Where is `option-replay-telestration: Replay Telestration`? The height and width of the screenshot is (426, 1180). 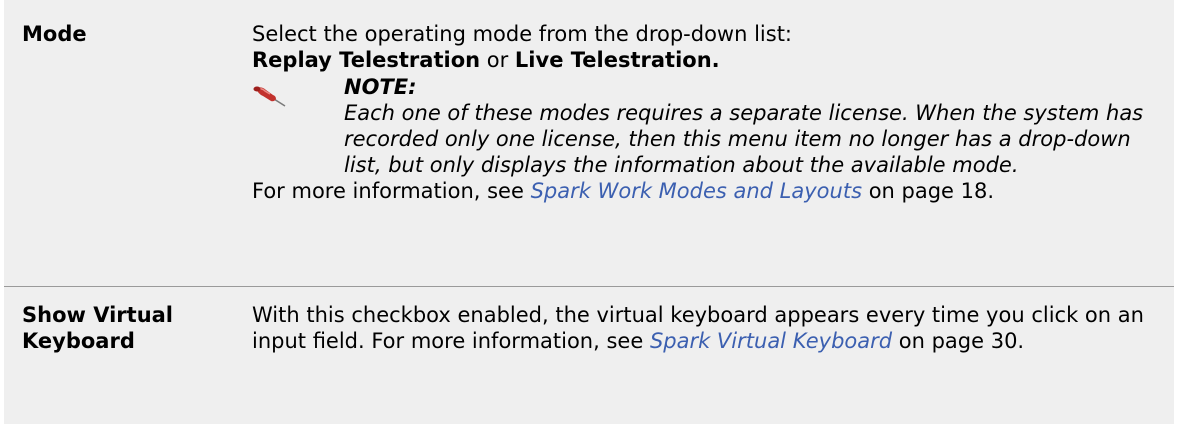
option-replay-telestration: Replay Telestration is located at coordinates (366, 60).